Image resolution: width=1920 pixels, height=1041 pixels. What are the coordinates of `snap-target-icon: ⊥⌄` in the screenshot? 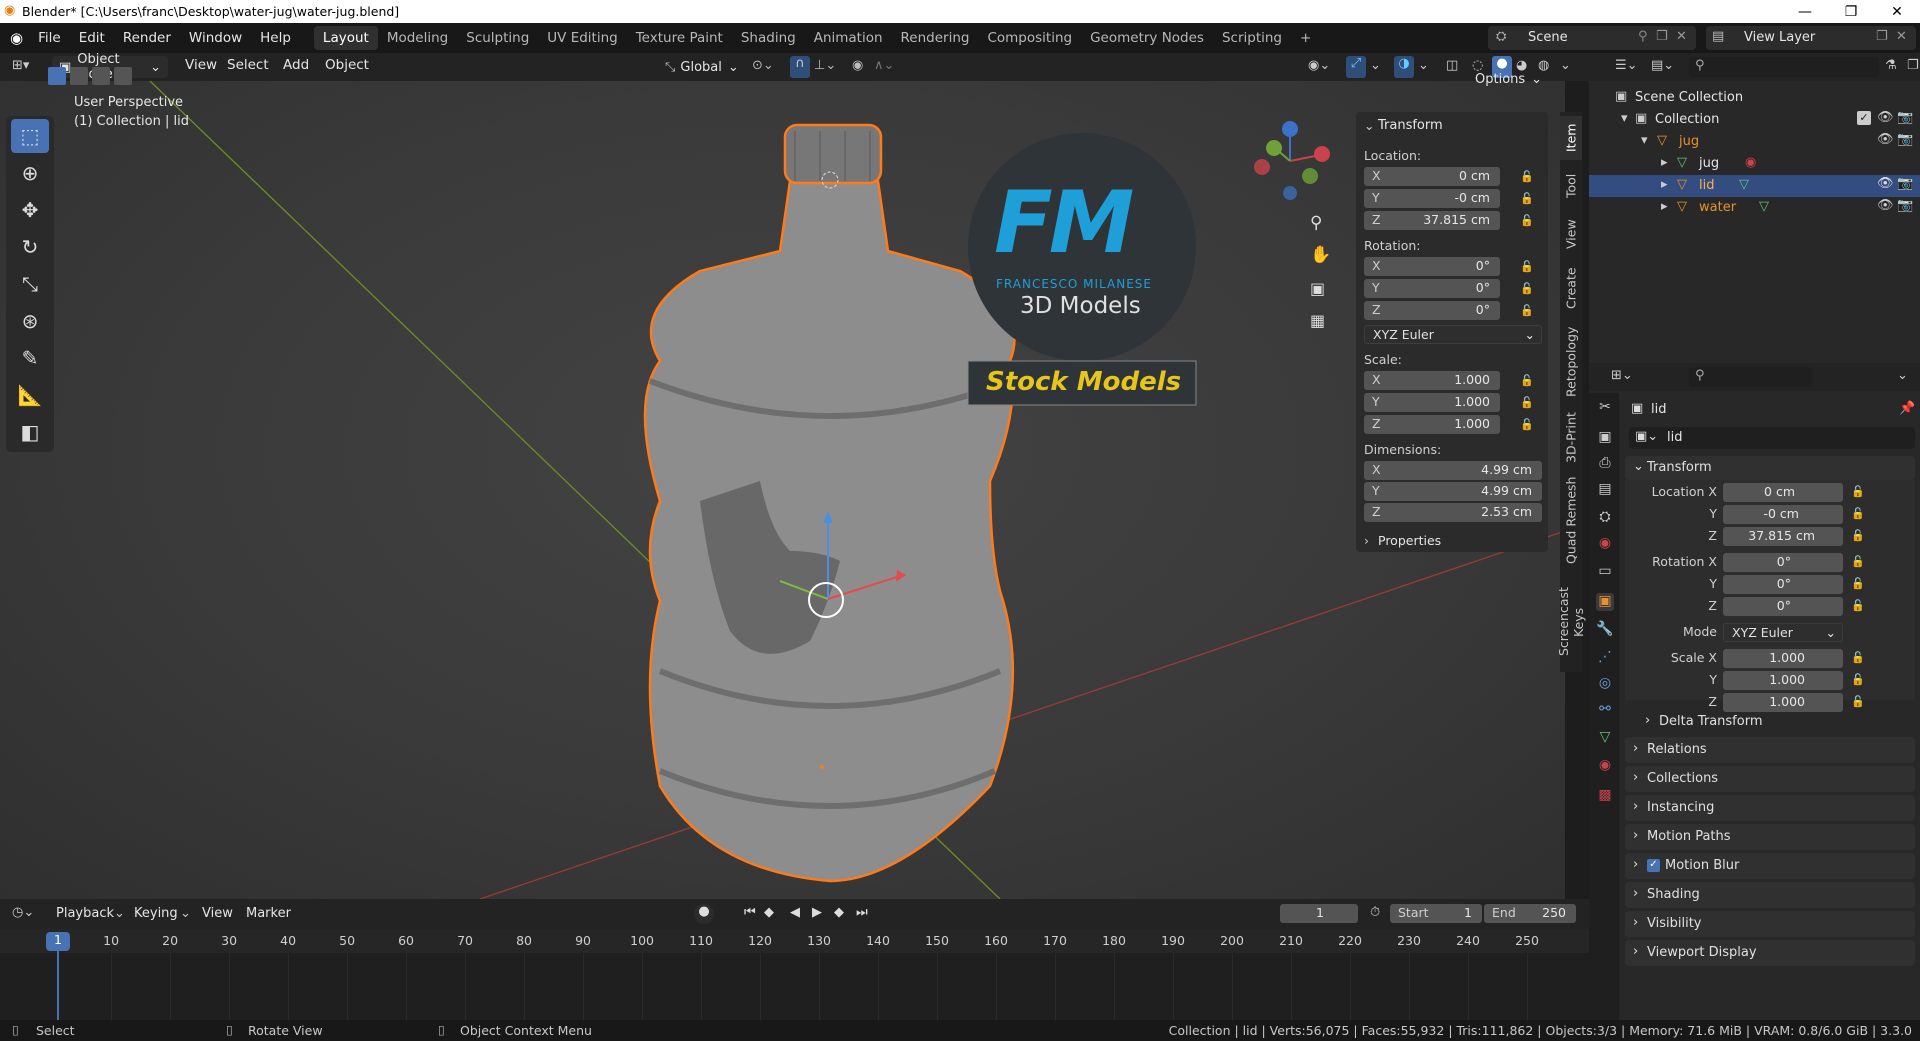 It's located at (825, 65).